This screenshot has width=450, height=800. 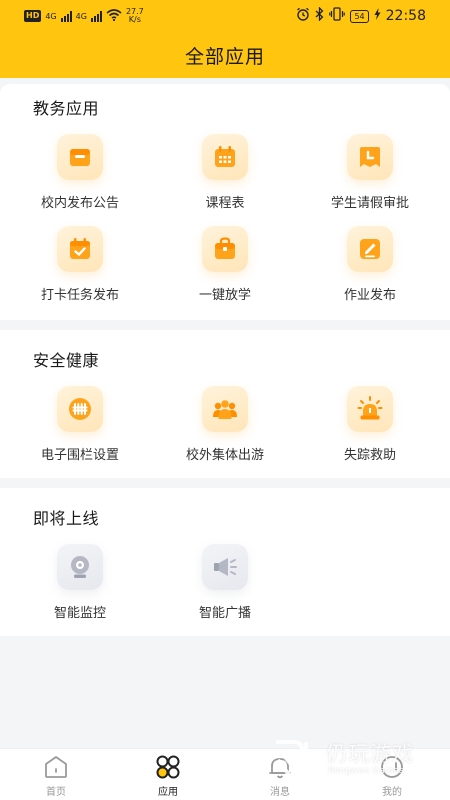 What do you see at coordinates (292, 759) in the screenshot?
I see `watermark-logo-icon` at bounding box center [292, 759].